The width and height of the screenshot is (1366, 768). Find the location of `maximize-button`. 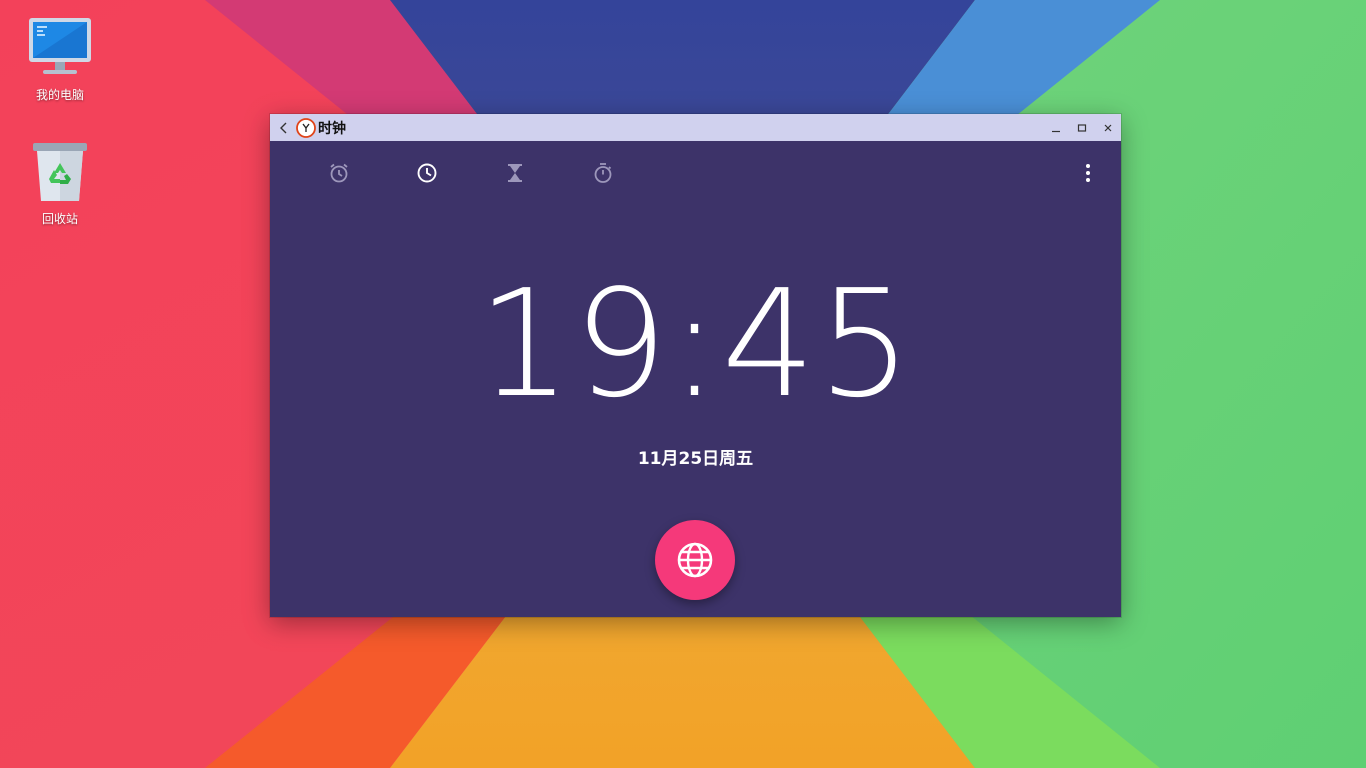

maximize-button is located at coordinates (1082, 127).